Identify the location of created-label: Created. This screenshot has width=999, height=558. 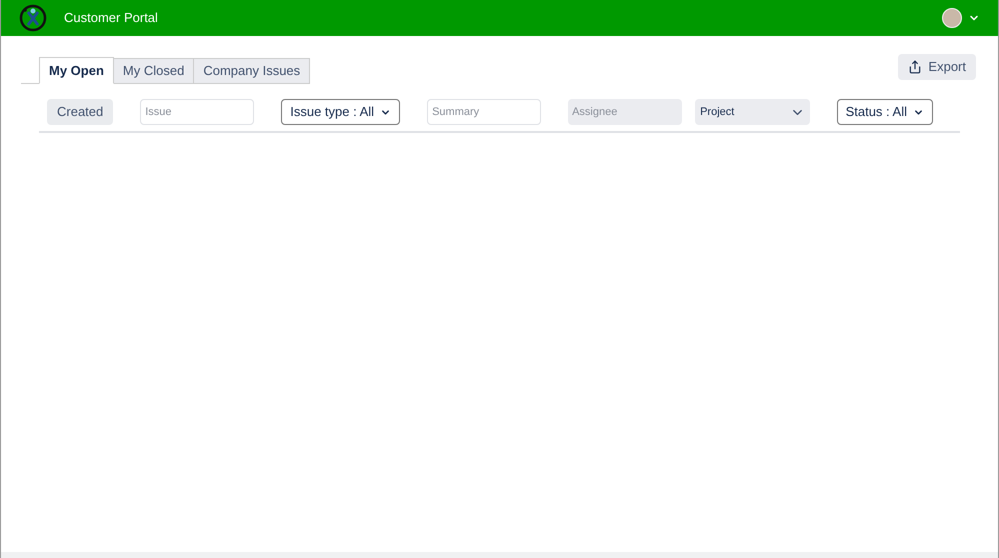
(80, 112).